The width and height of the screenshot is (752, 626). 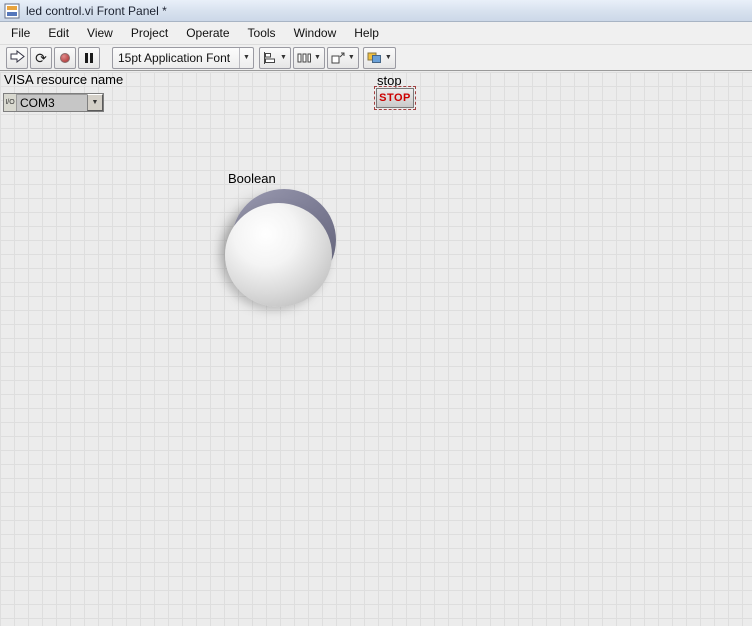 What do you see at coordinates (270, 57) in the screenshot?
I see `align-objects-icon` at bounding box center [270, 57].